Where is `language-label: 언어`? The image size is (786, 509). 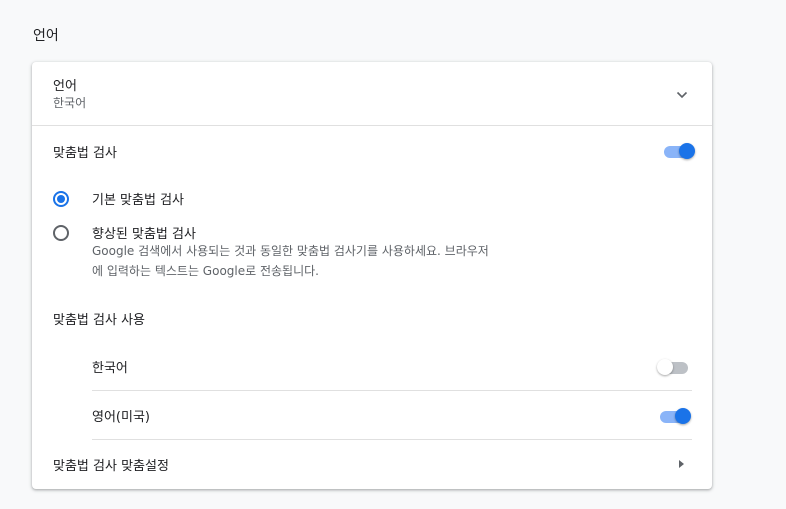
language-label: 언어 is located at coordinates (65, 86).